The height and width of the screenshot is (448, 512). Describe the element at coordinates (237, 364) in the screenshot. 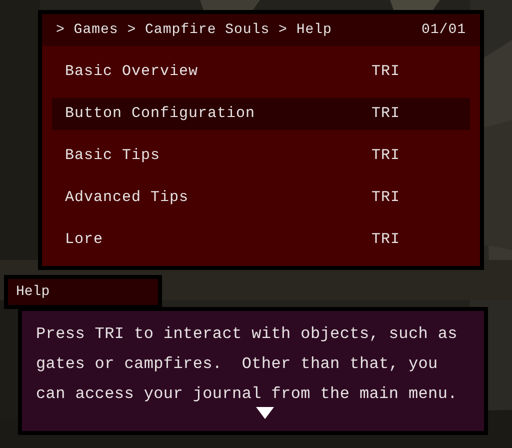

I see `help-text-line: gates or campfires. Other than that, you` at that location.